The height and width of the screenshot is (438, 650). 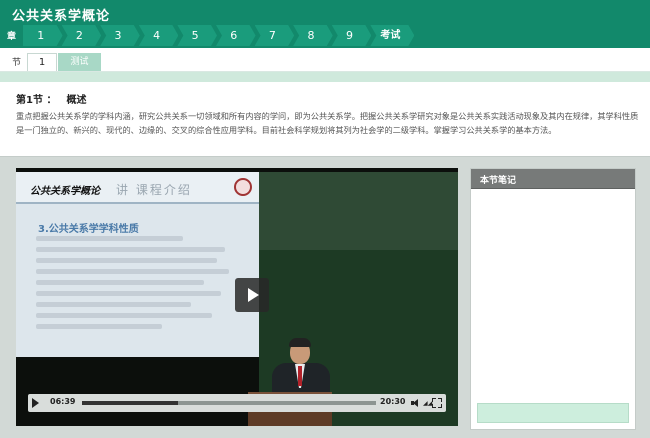 I want to click on chapter-tab-7: 7, so click(x=275, y=35).